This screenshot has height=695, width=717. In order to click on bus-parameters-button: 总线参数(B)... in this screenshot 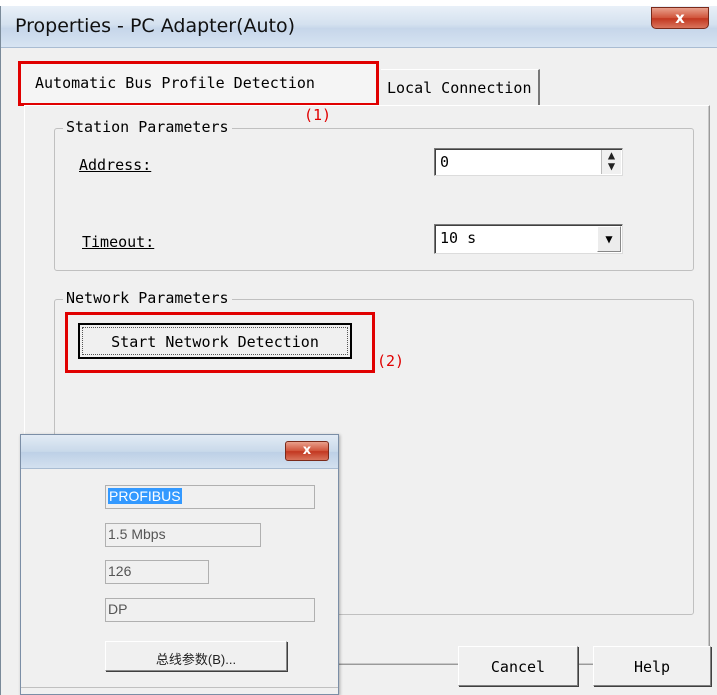, I will do `click(196, 656)`.